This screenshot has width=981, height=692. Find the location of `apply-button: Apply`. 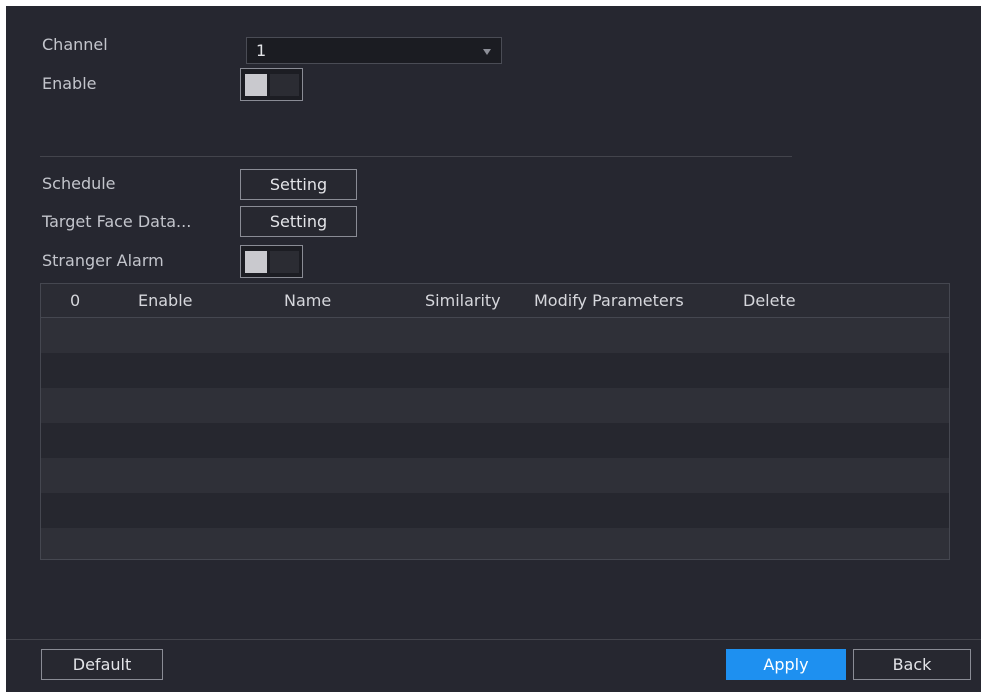

apply-button: Apply is located at coordinates (786, 664).